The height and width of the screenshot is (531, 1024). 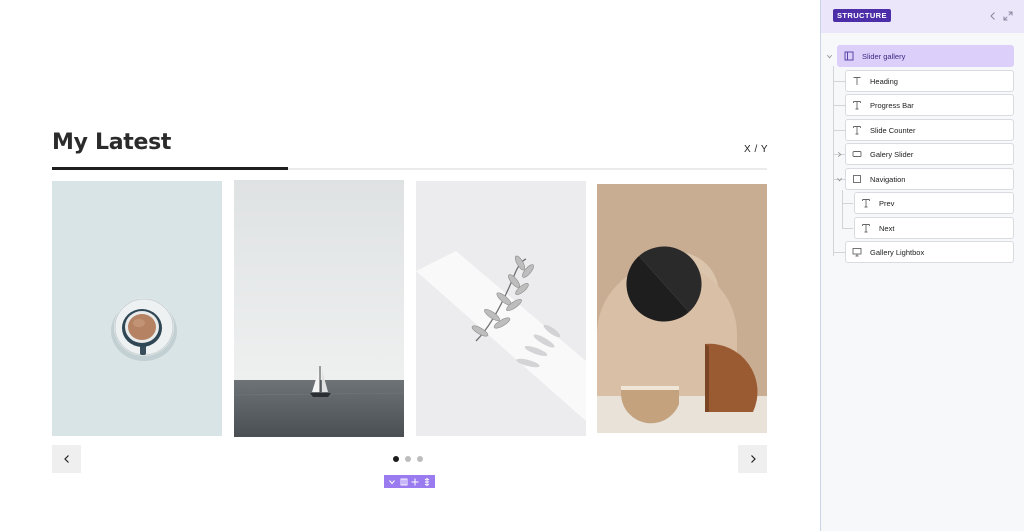 I want to click on chevron-left-icon, so click(x=66, y=459).